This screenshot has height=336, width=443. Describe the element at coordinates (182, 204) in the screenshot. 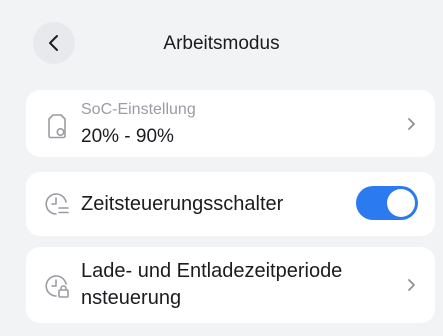

I see `time-control-switch-label: Zeitsteuerungsschalter` at that location.